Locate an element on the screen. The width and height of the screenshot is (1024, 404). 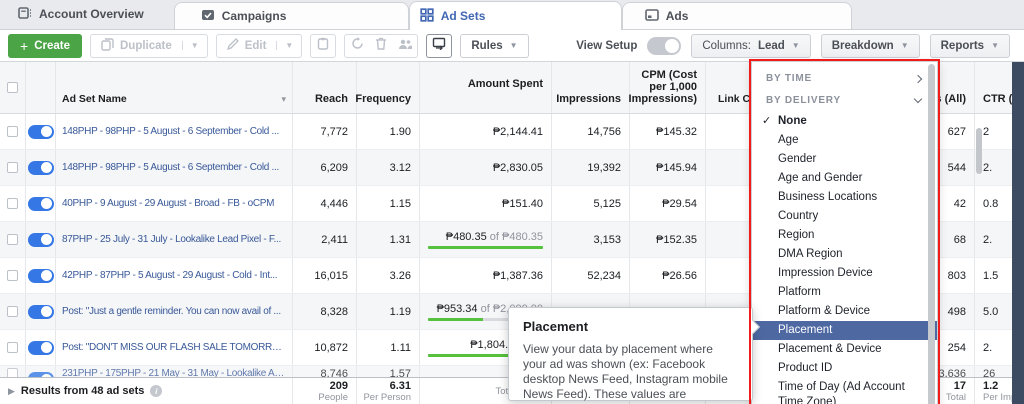
edit-button: Edit ▼ is located at coordinates (259, 45).